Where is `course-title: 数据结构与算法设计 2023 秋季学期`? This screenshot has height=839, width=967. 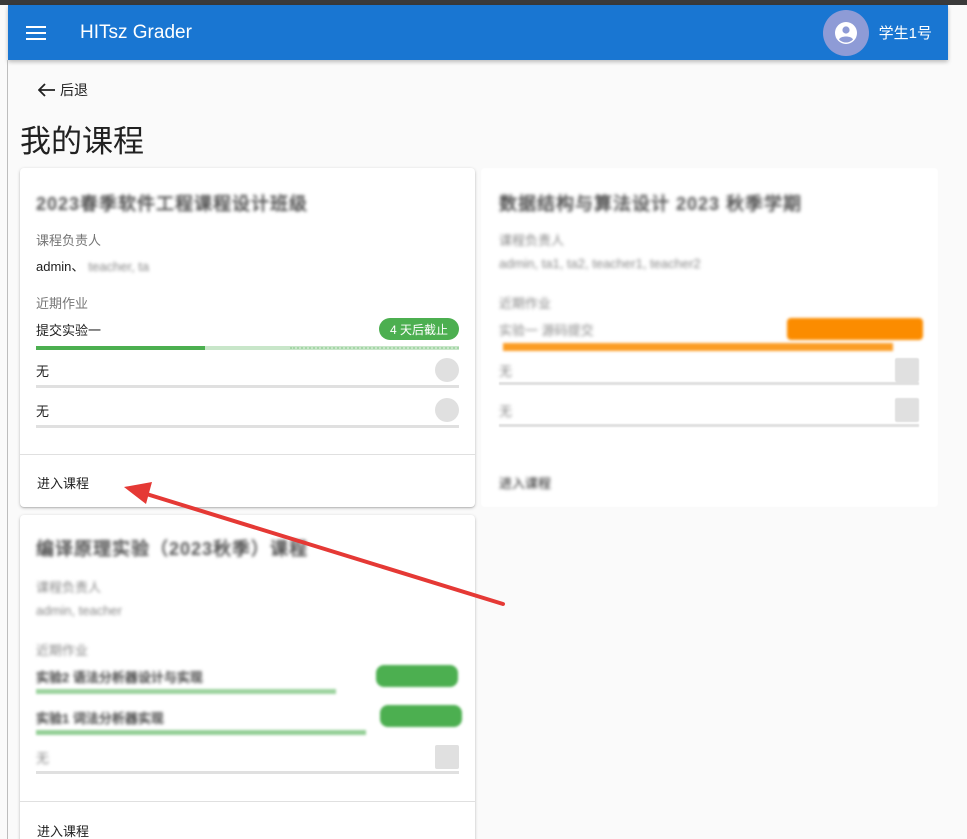 course-title: 数据结构与算法设计 2023 秋季学期 is located at coordinates (651, 204).